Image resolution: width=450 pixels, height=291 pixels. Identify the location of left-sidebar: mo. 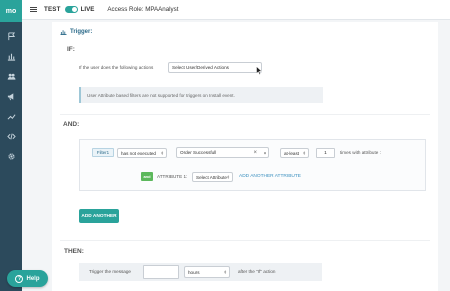
(11, 145).